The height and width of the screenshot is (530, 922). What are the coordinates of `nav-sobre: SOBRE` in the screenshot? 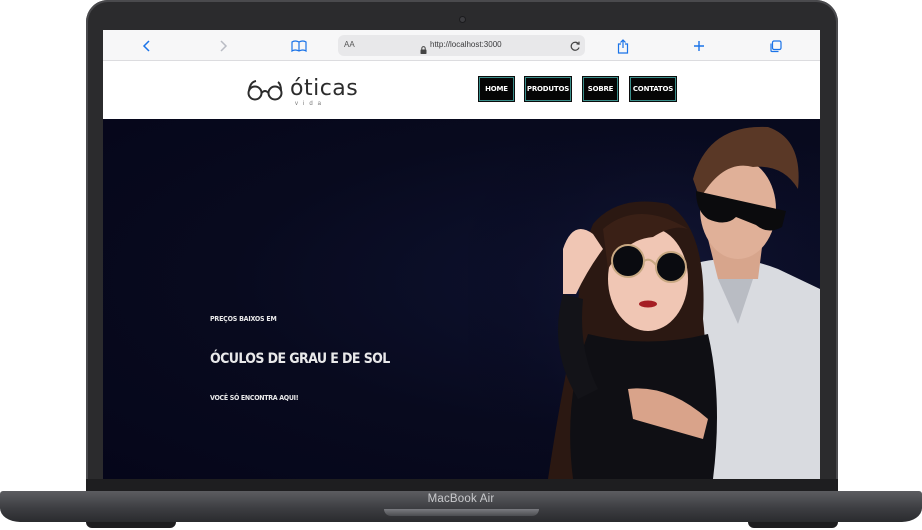 It's located at (600, 89).